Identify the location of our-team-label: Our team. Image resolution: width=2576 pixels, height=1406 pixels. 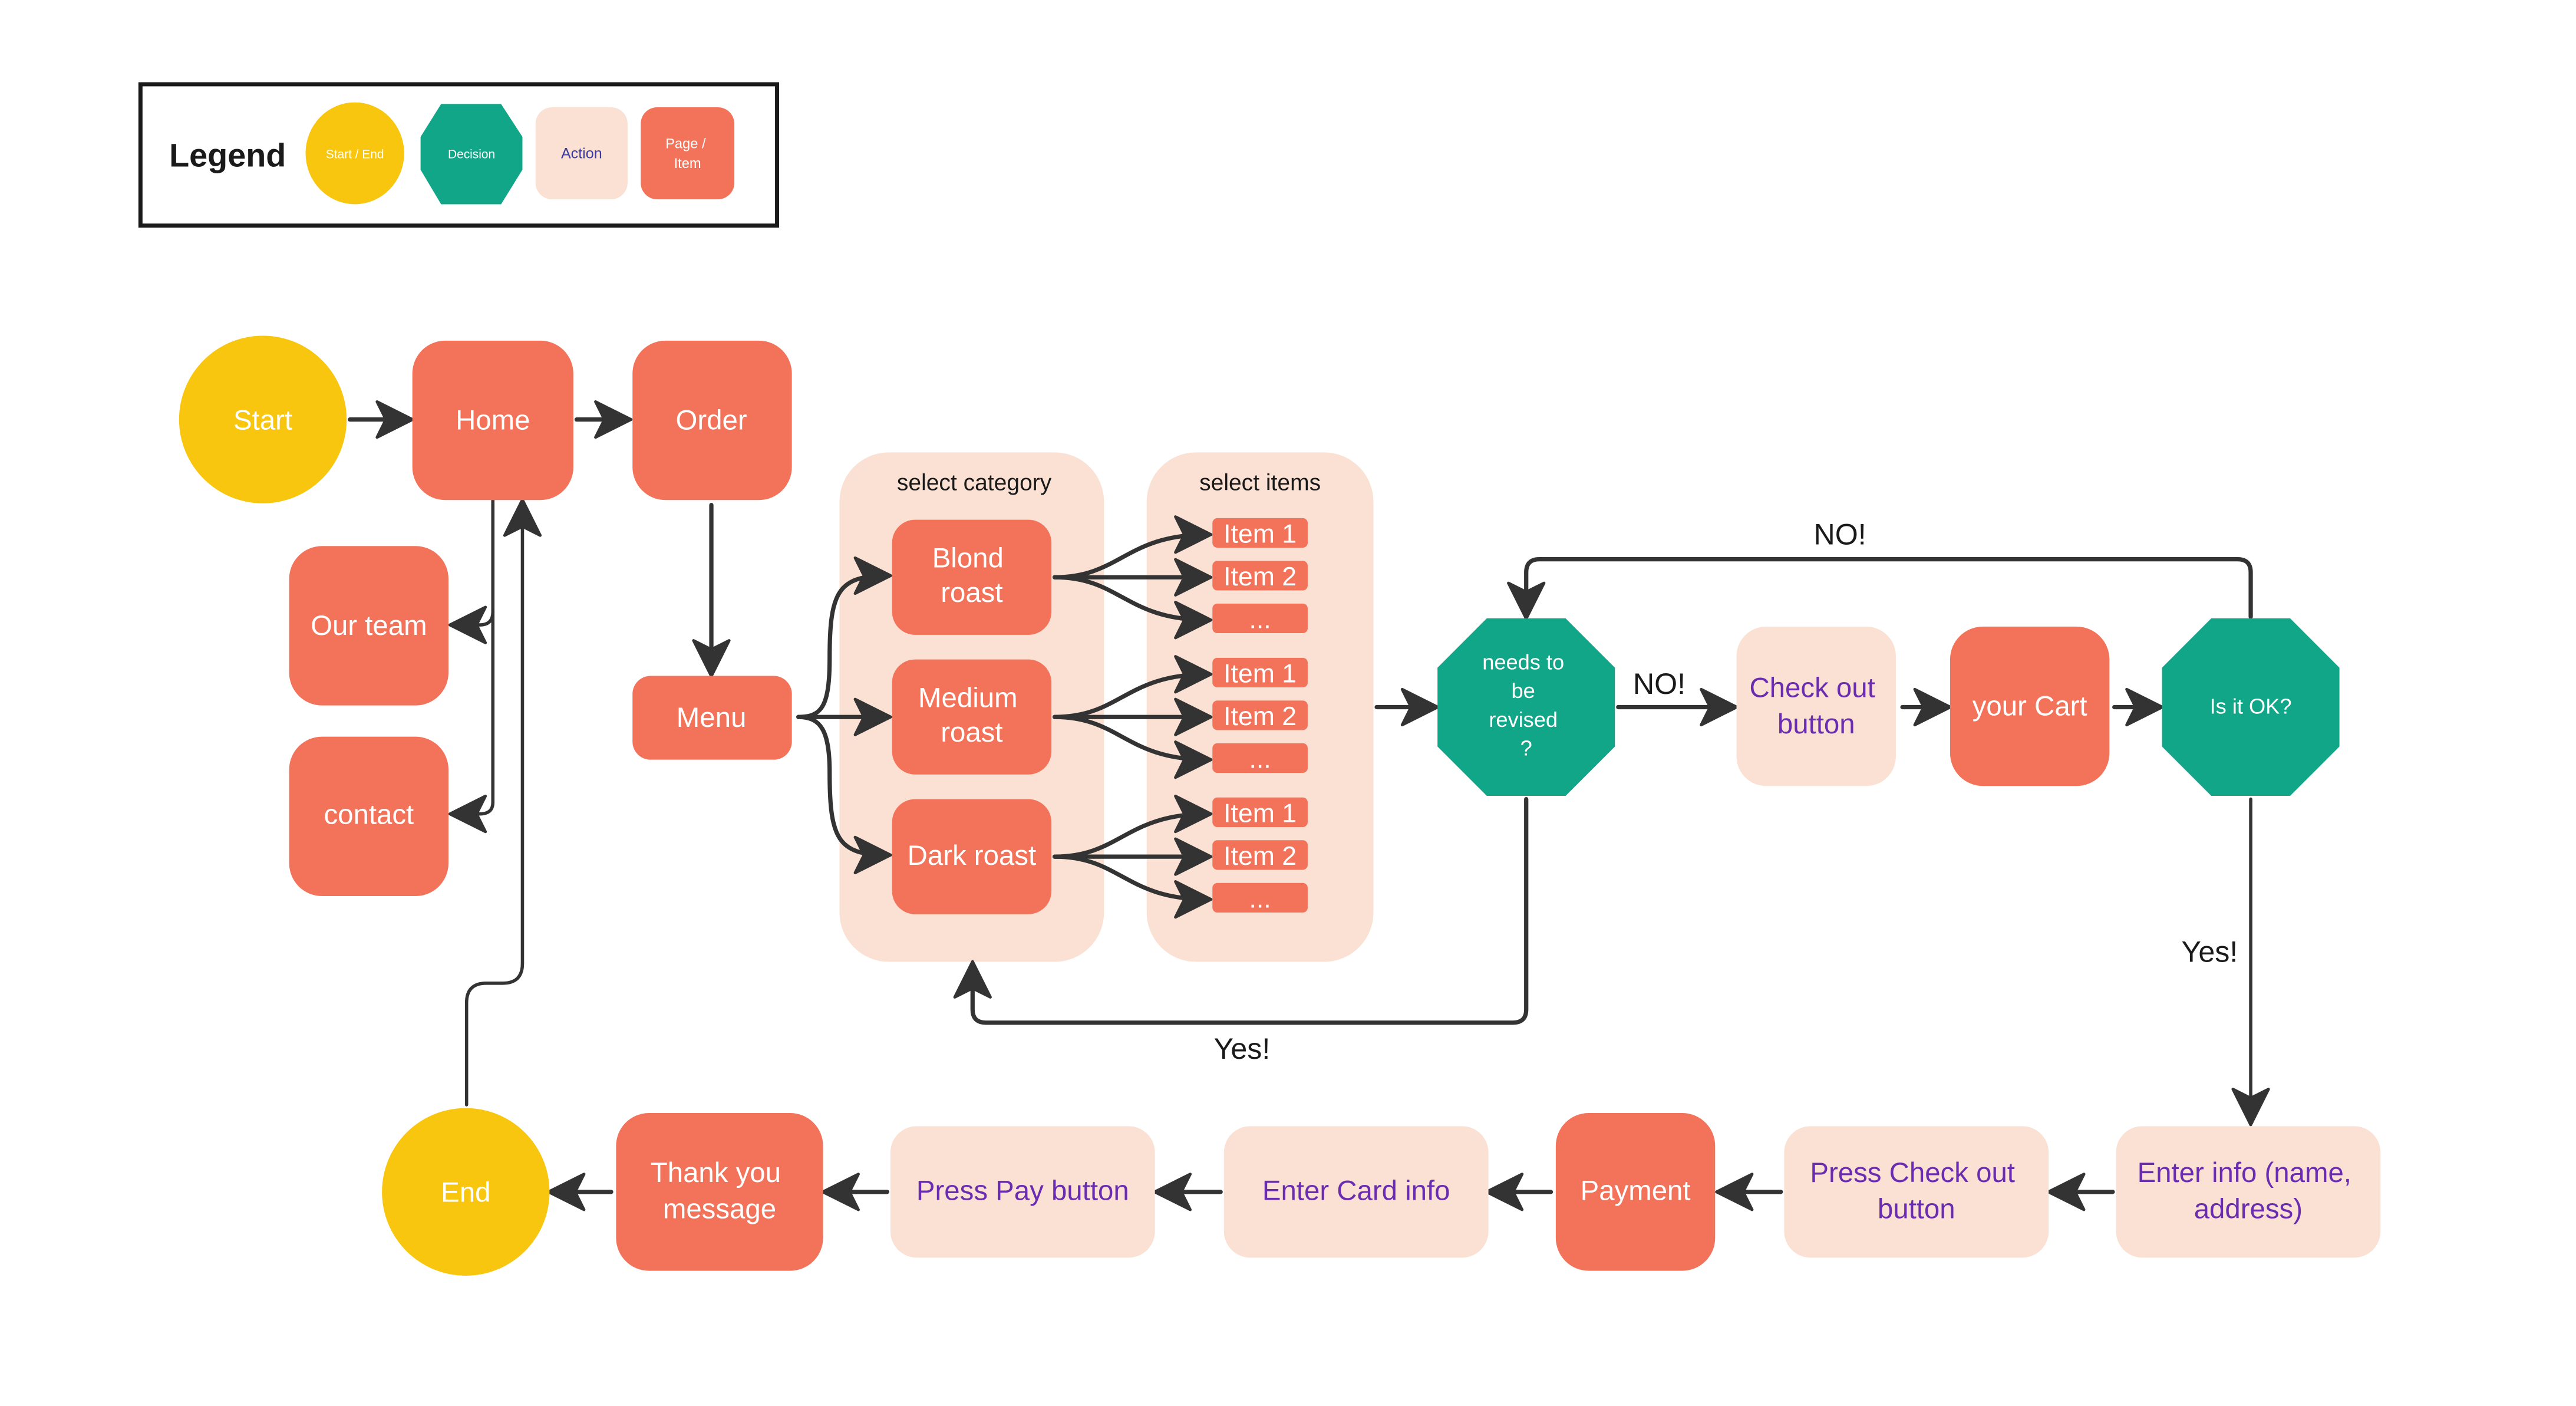
(369, 625).